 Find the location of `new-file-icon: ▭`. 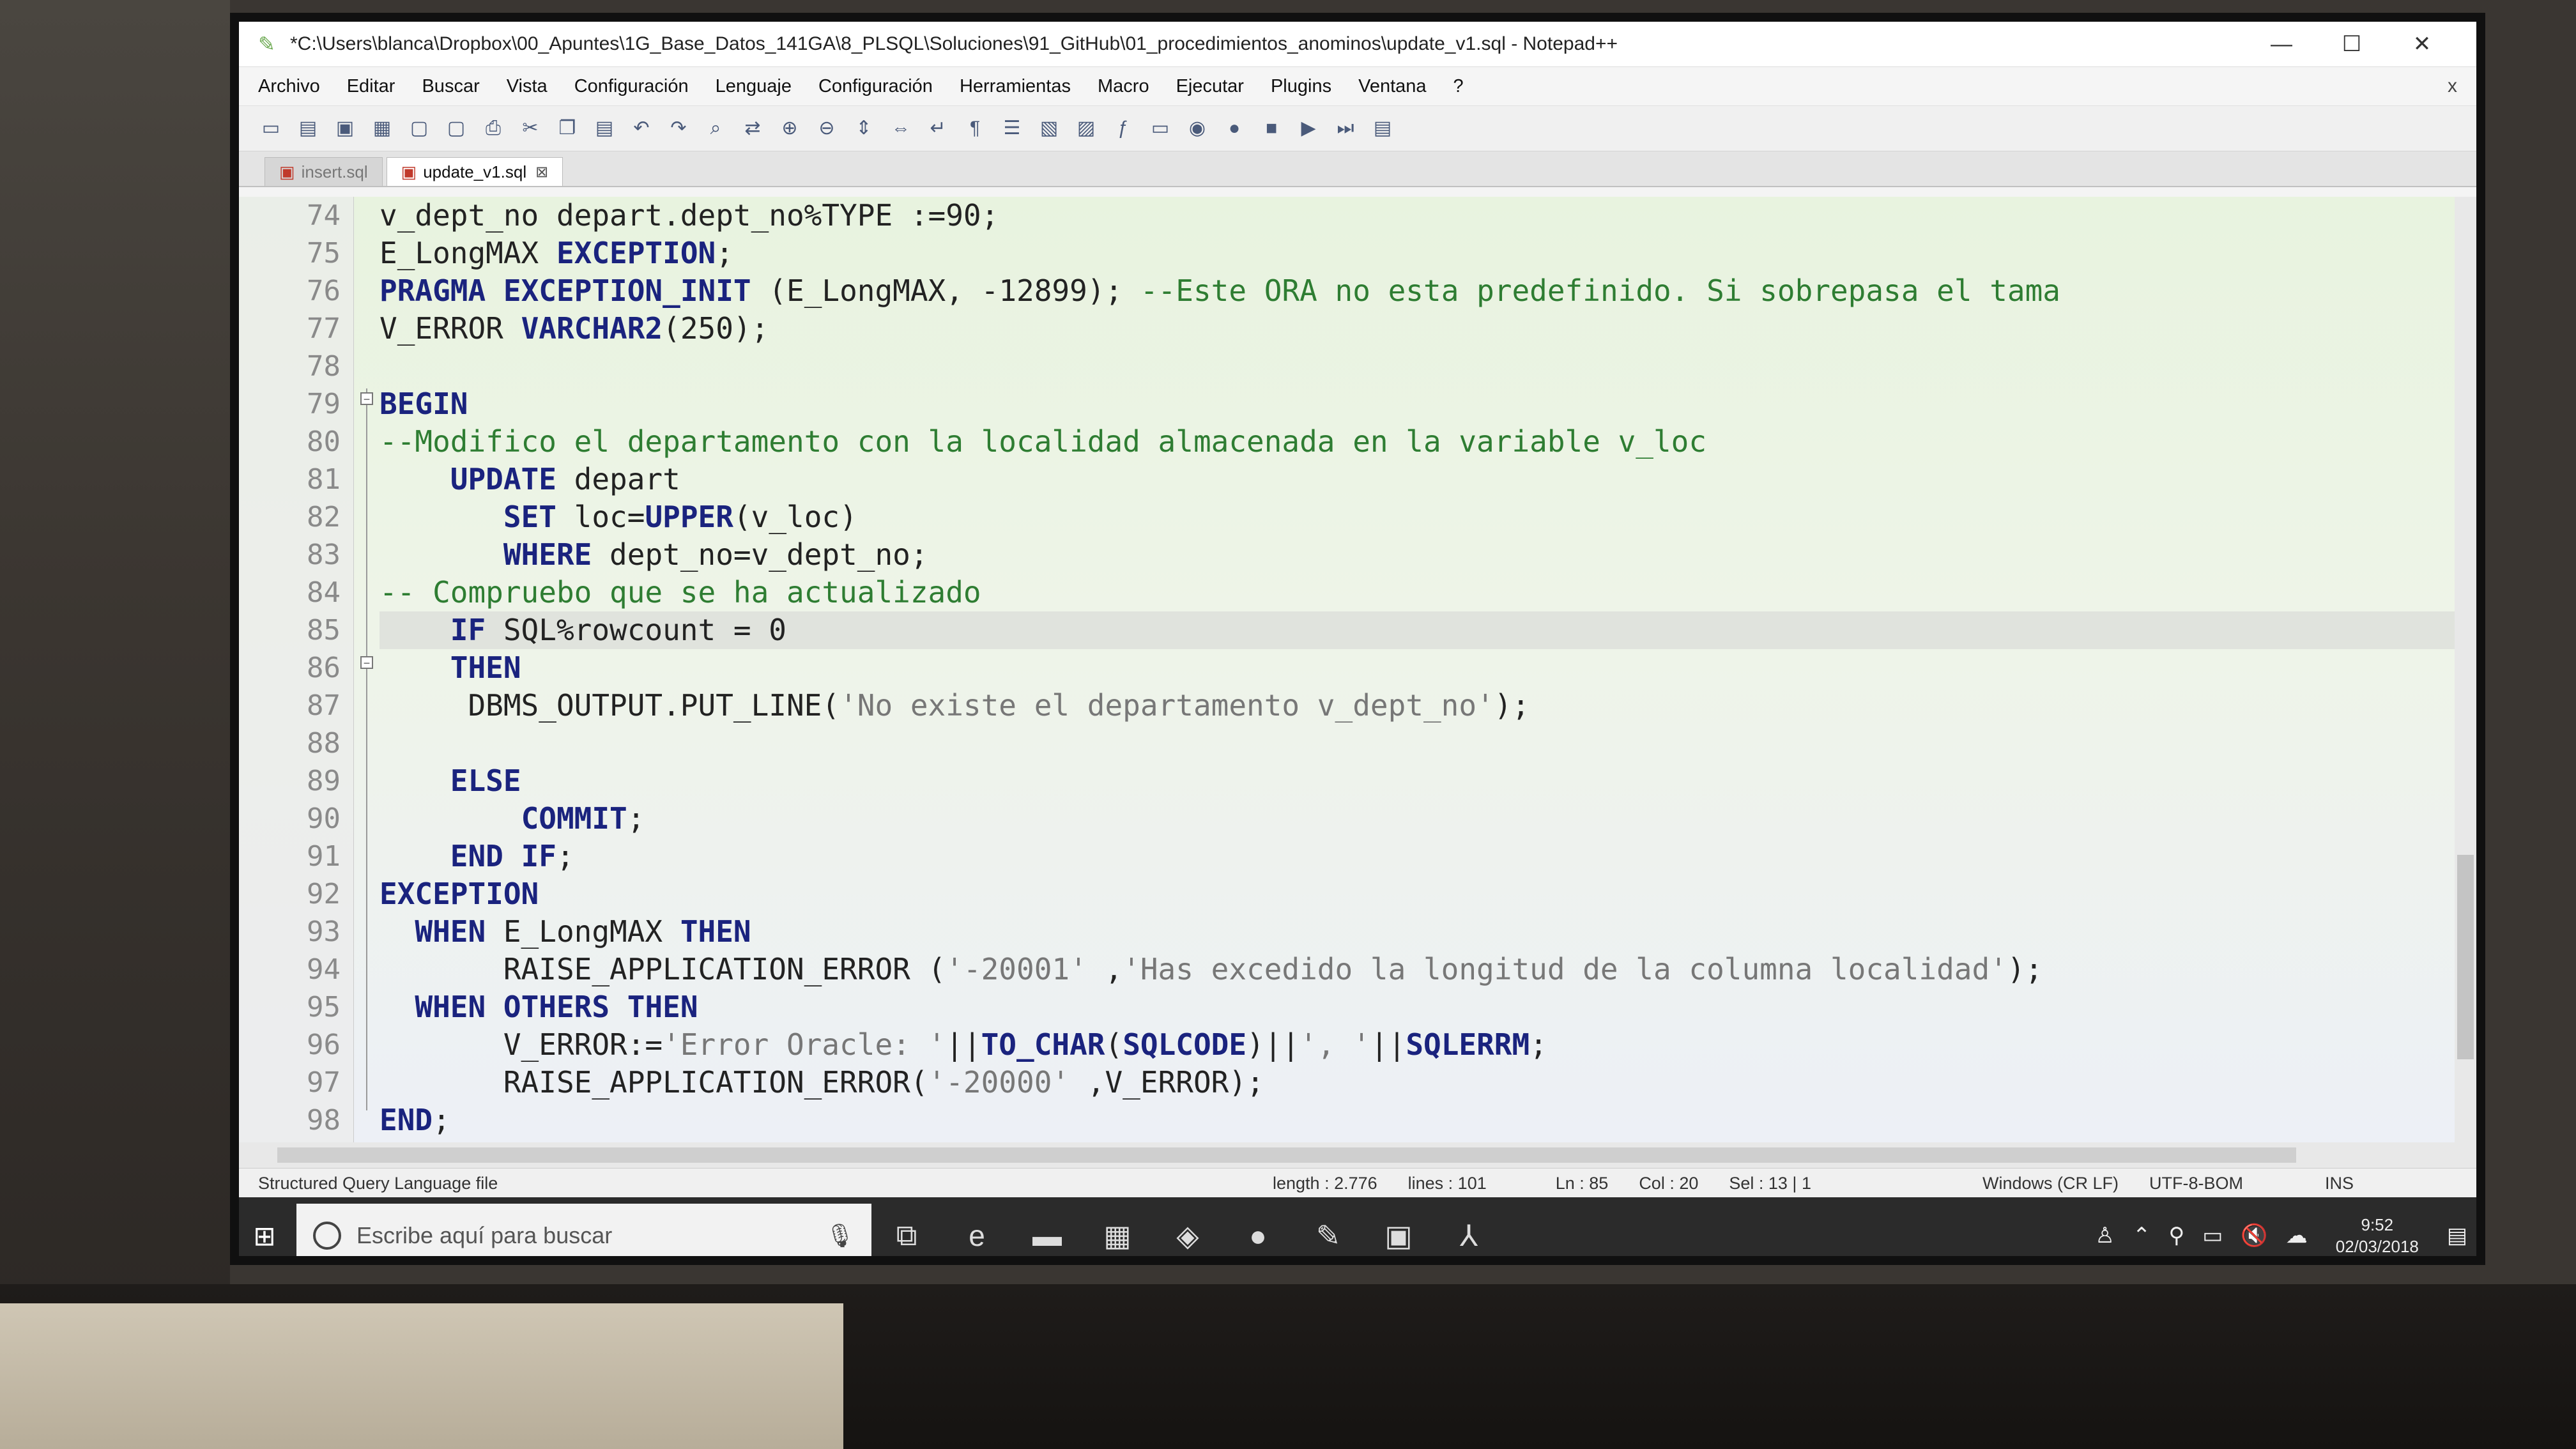

new-file-icon: ▭ is located at coordinates (271, 128).